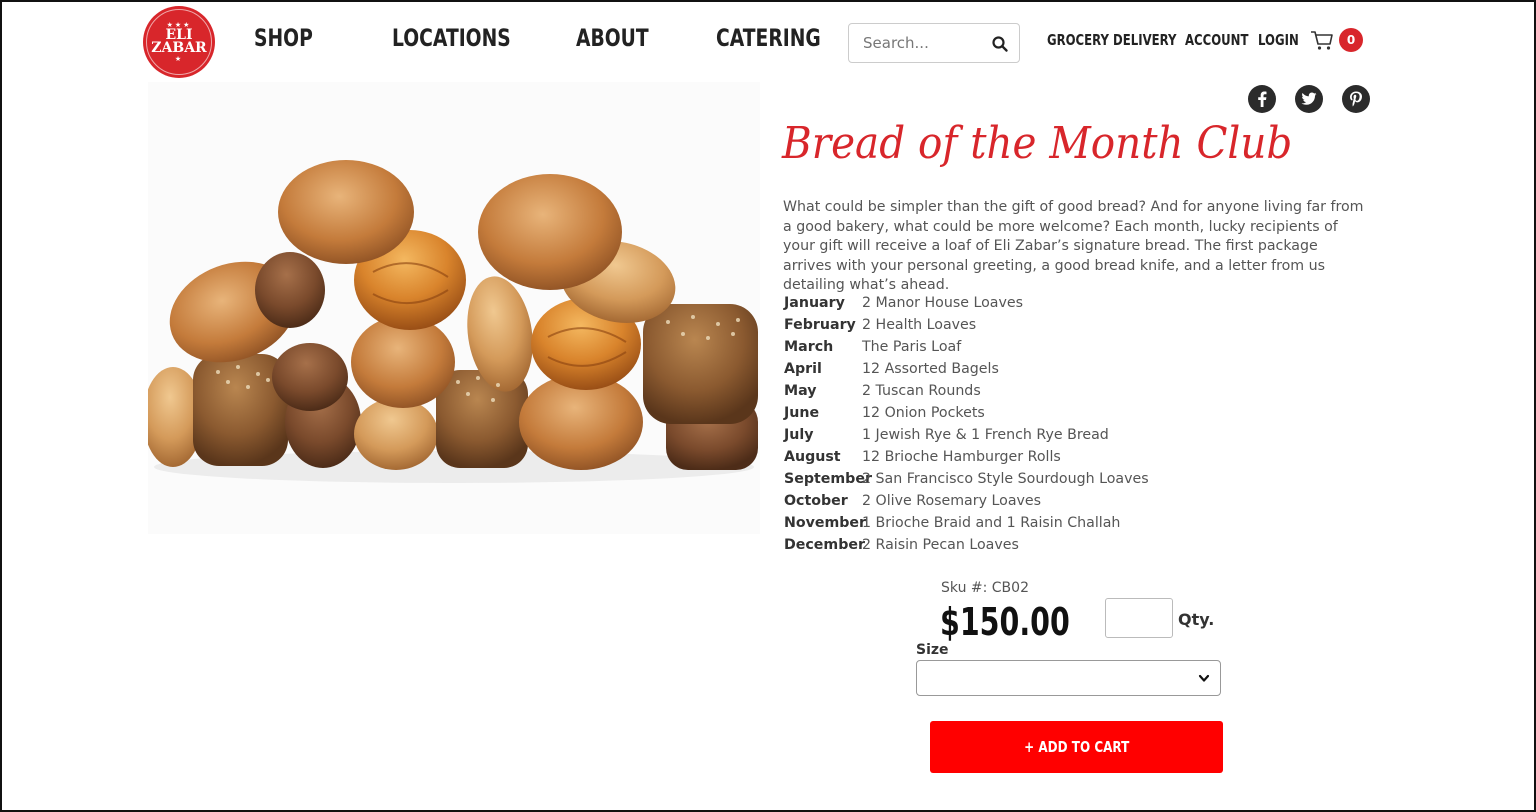  I want to click on add-to-cart-button: + ADD TO CART, so click(1076, 747).